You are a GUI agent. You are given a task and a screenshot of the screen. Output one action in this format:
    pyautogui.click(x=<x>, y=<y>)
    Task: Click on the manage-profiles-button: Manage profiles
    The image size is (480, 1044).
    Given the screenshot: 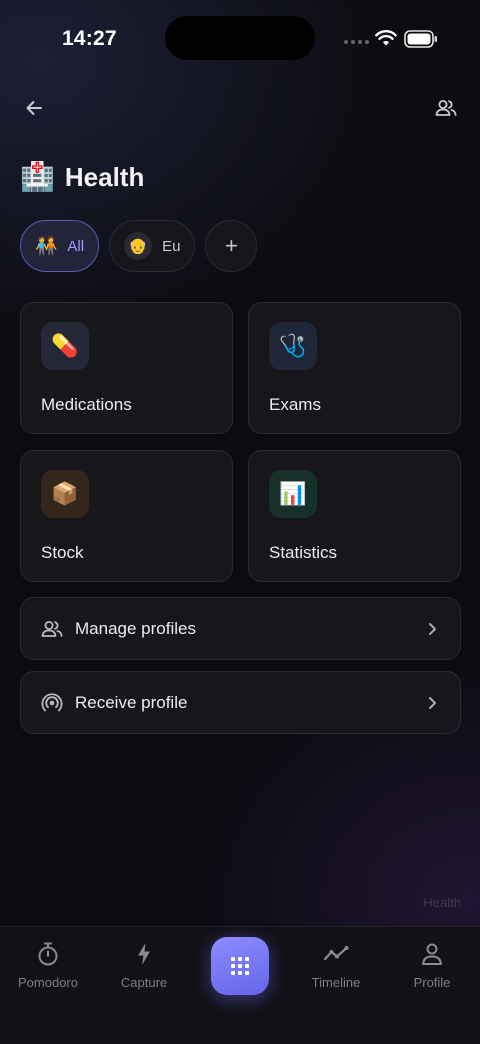 What is the action you would take?
    pyautogui.click(x=240, y=628)
    